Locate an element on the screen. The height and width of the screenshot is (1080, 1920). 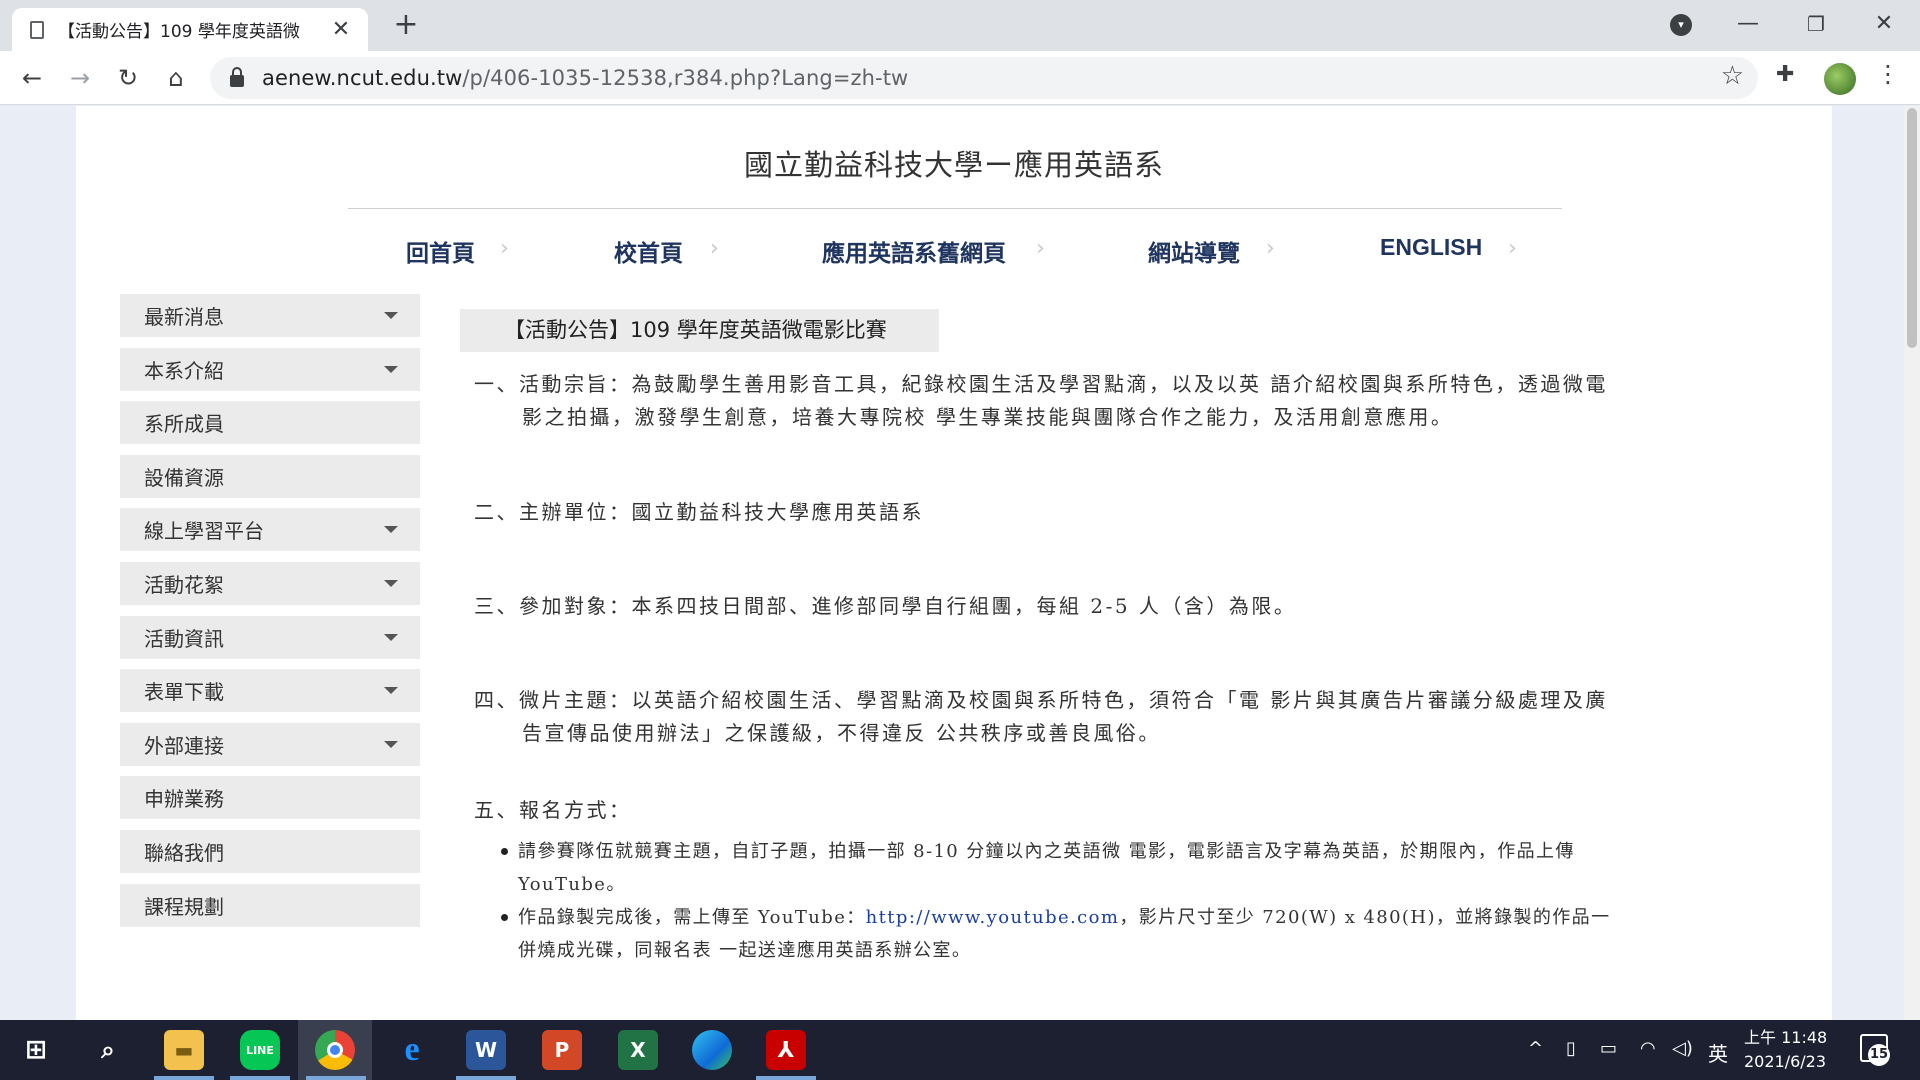
home-icon: ⌂ is located at coordinates (176, 78).